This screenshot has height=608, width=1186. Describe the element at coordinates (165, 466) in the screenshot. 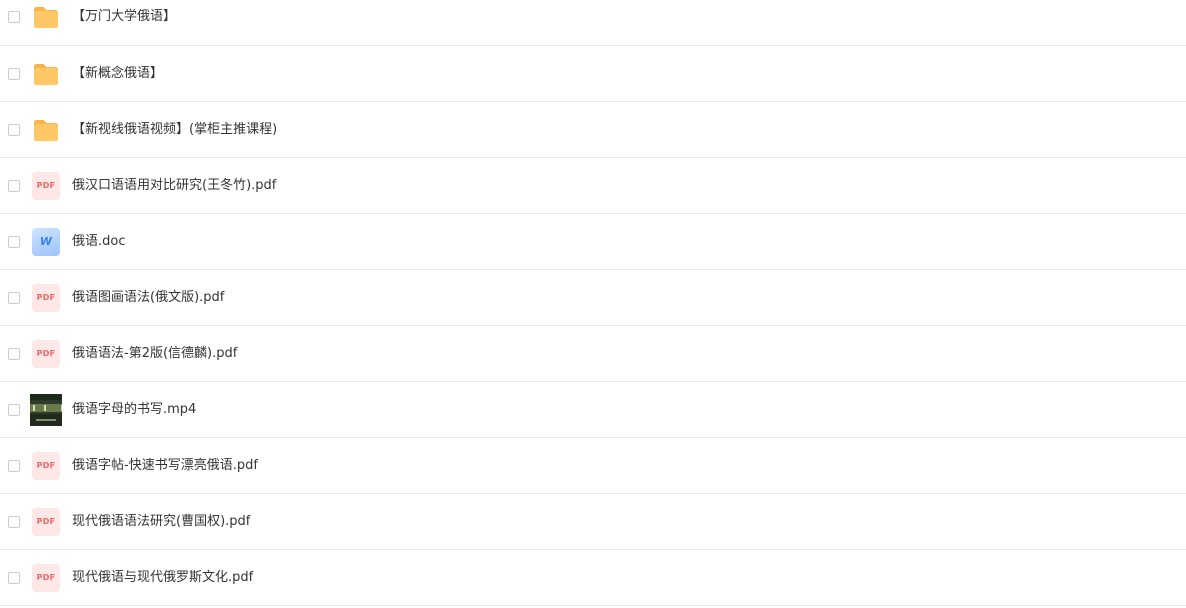

I see `file-name: 俄语字帖-快速书写漂亮俄语.pdf` at that location.